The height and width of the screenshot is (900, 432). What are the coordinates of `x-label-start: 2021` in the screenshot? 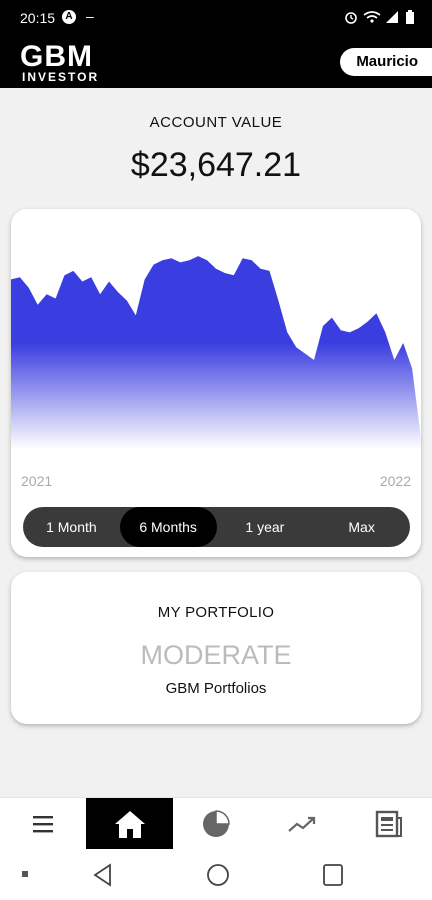 It's located at (37, 481).